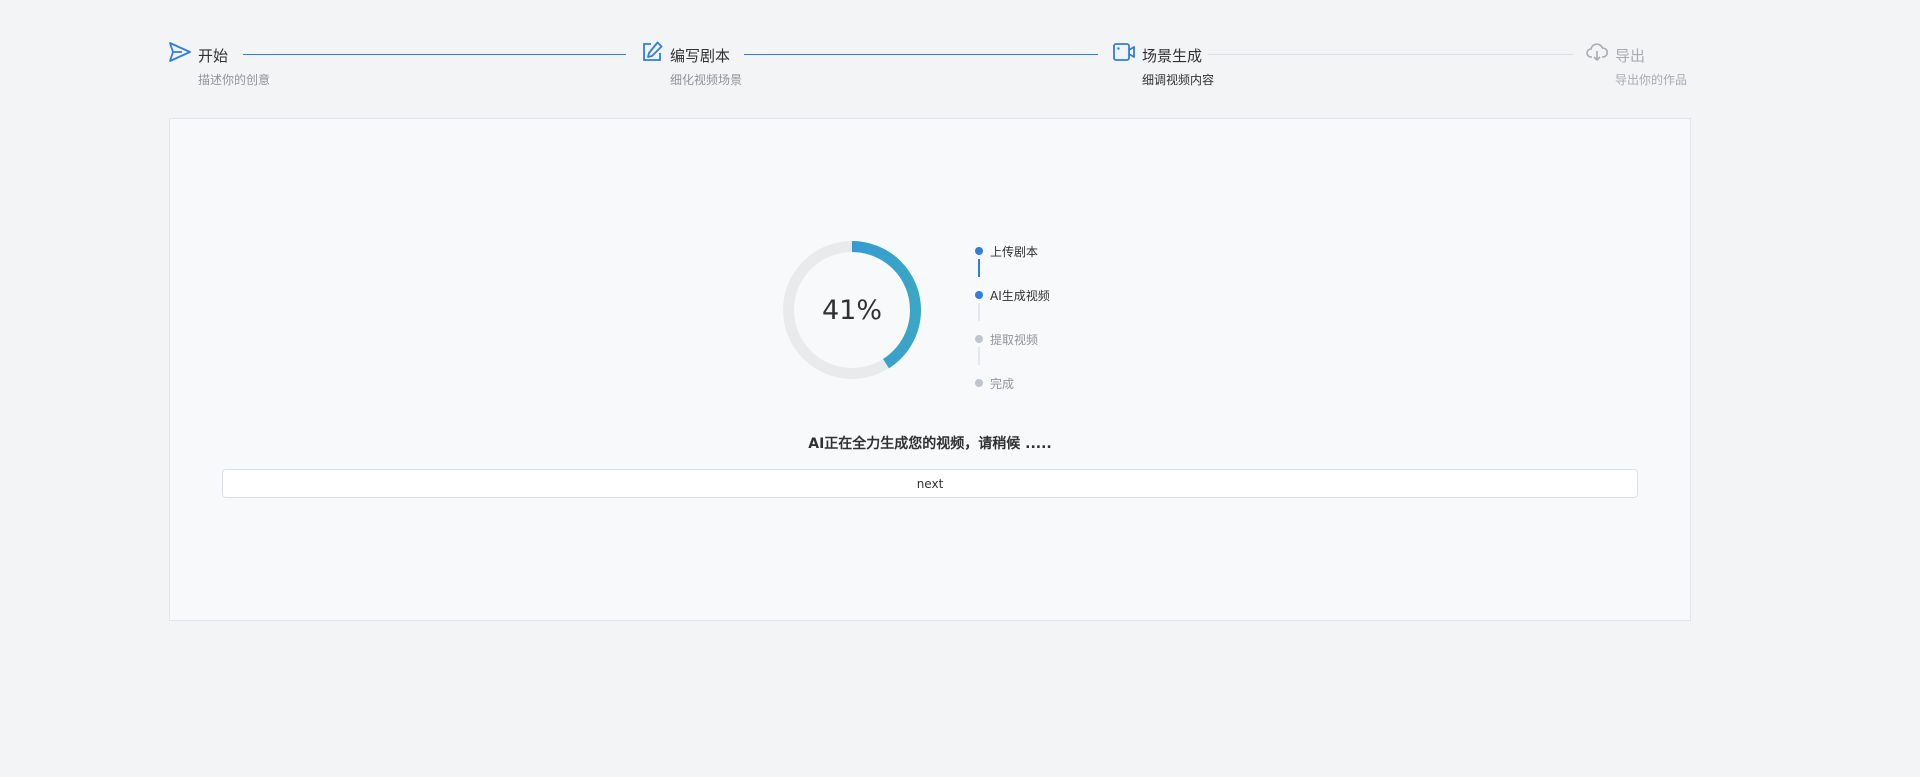 This screenshot has width=1920, height=777. What do you see at coordinates (1630, 56) in the screenshot?
I see `step-title: 导出` at bounding box center [1630, 56].